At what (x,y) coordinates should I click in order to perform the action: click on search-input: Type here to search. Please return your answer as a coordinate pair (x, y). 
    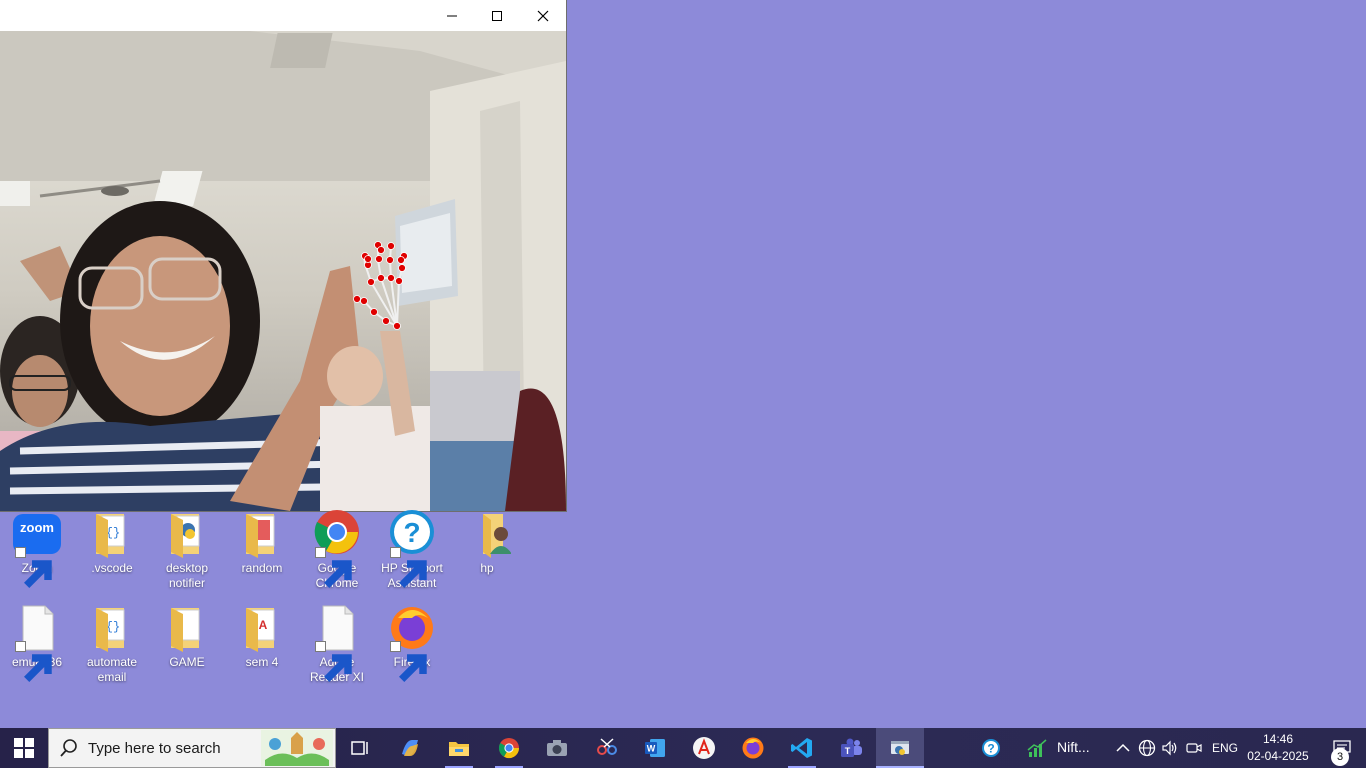
    Looking at the image, I should click on (192, 748).